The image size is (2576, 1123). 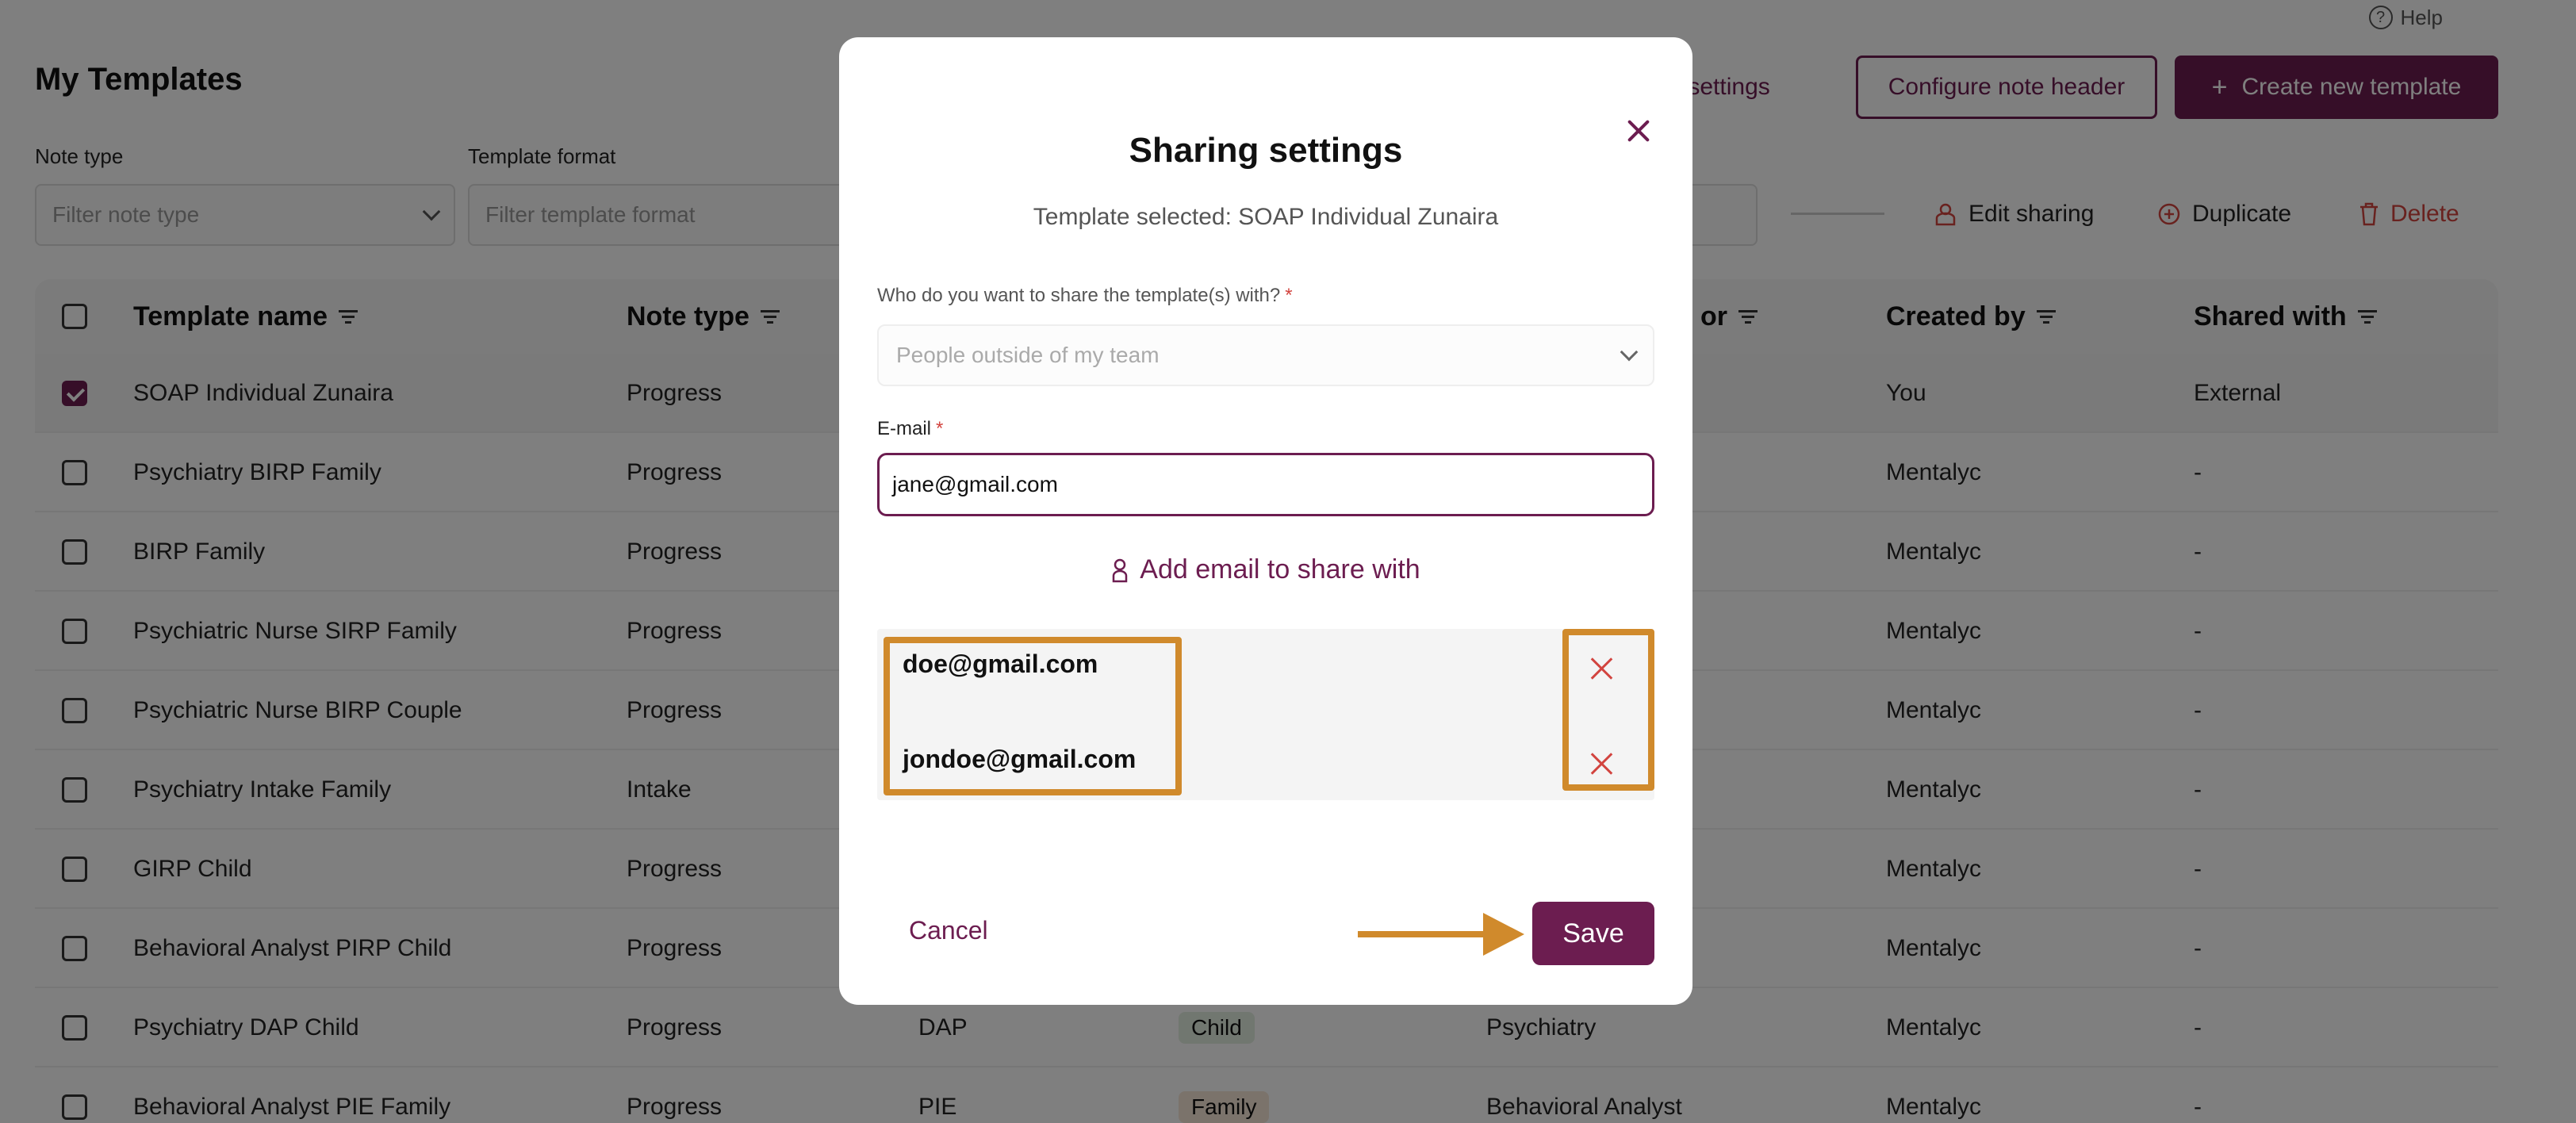 What do you see at coordinates (1426, 934) in the screenshot?
I see `annotation-arrow` at bounding box center [1426, 934].